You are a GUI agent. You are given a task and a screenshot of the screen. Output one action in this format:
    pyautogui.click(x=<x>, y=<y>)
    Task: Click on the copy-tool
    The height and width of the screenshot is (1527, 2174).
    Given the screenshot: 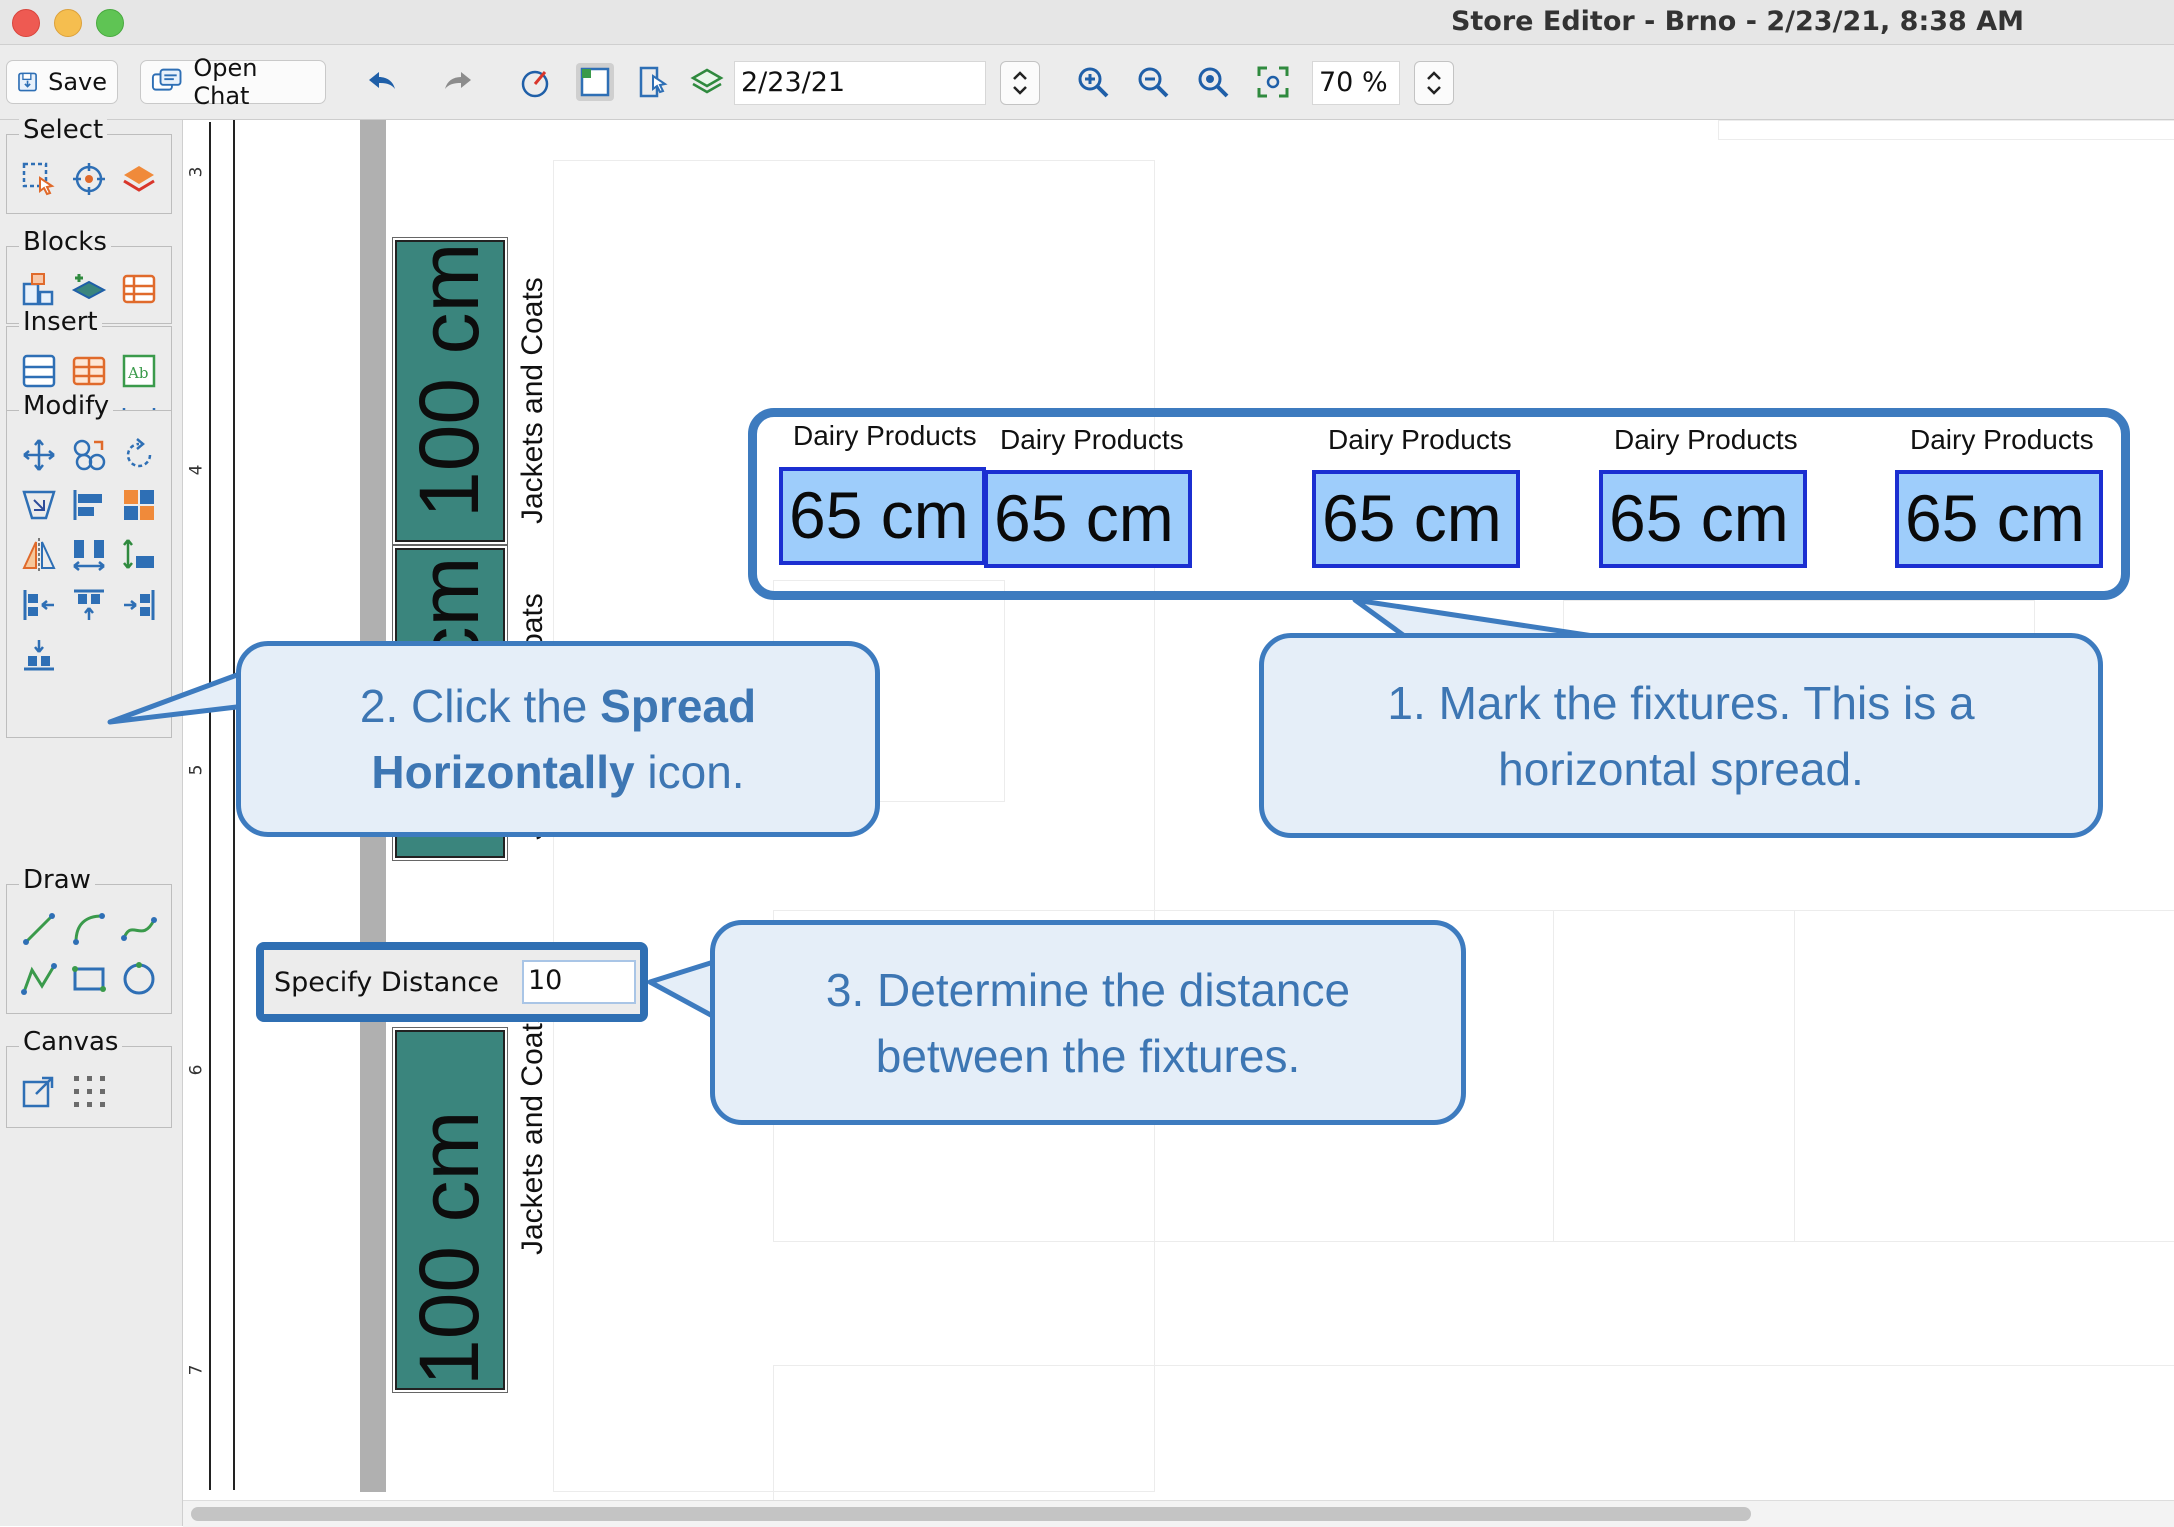 What is the action you would take?
    pyautogui.click(x=89, y=455)
    